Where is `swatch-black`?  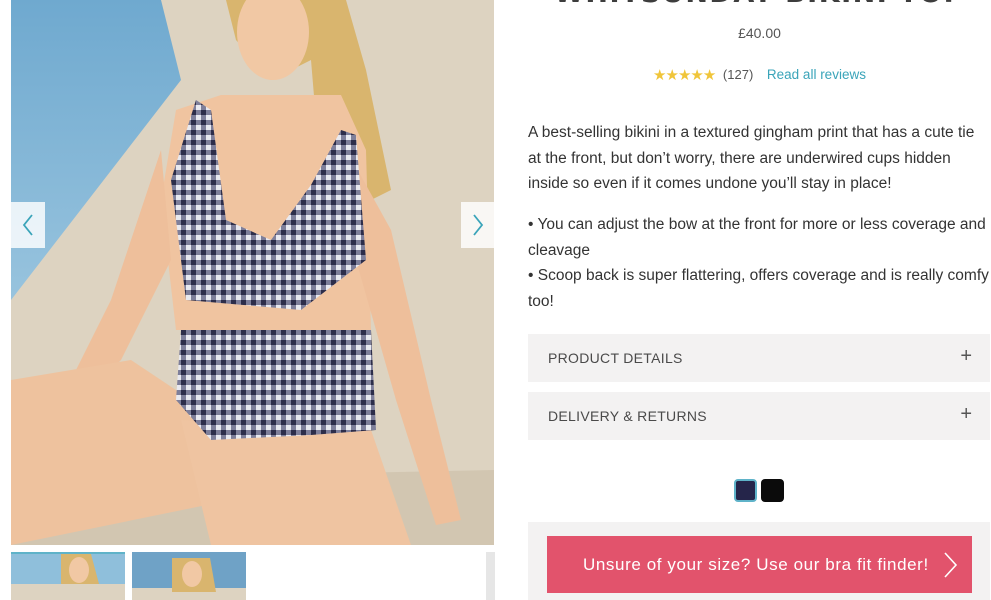
swatch-black is located at coordinates (772, 490).